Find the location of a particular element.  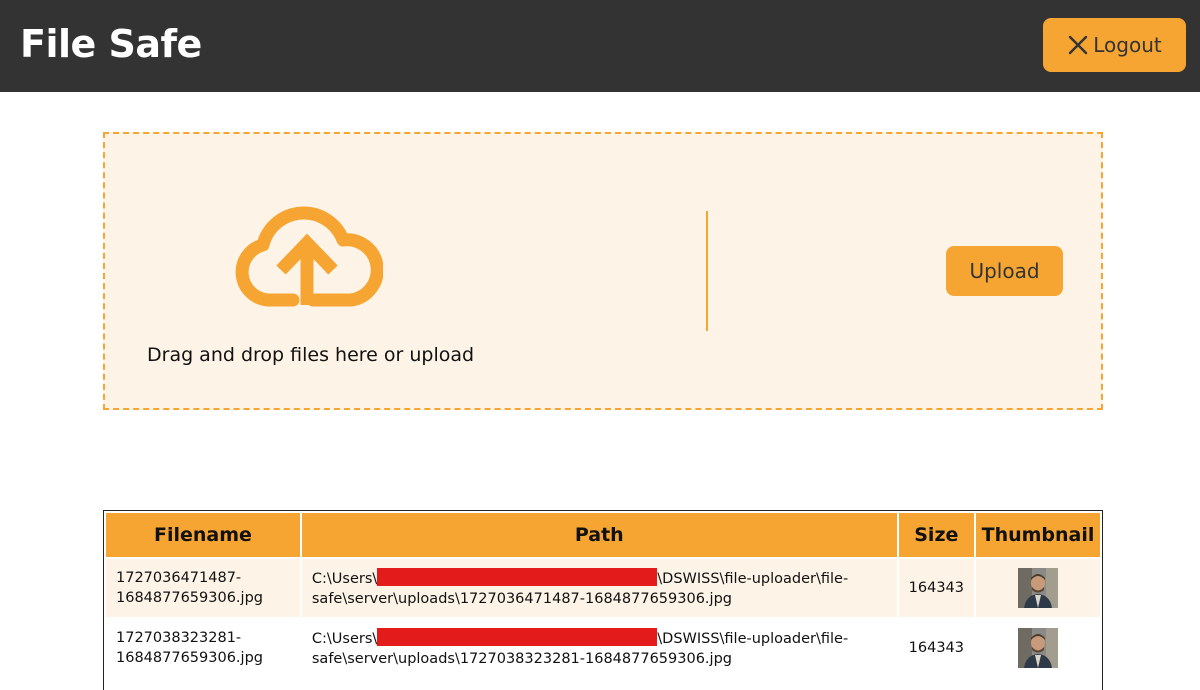

column-header-thumbnail: Thumbnail is located at coordinates (1038, 535).